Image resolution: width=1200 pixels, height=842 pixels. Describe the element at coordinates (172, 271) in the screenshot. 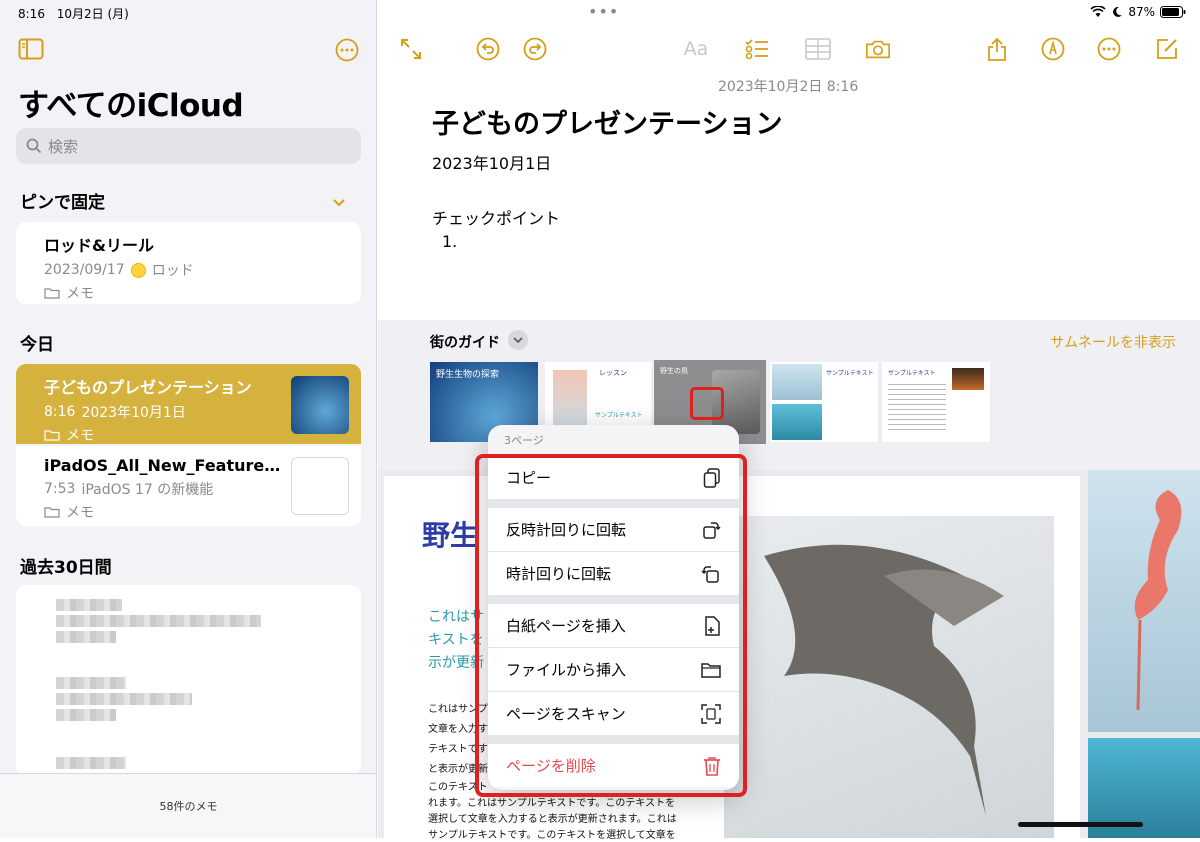

I see `note-tag: ロッド` at that location.